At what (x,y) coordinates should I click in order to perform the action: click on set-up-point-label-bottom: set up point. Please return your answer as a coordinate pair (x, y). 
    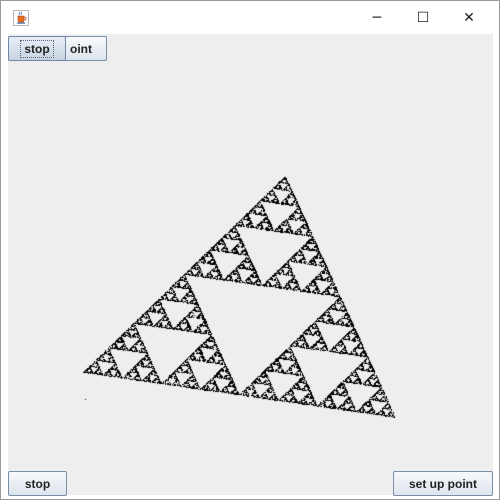
    Looking at the image, I should click on (443, 483).